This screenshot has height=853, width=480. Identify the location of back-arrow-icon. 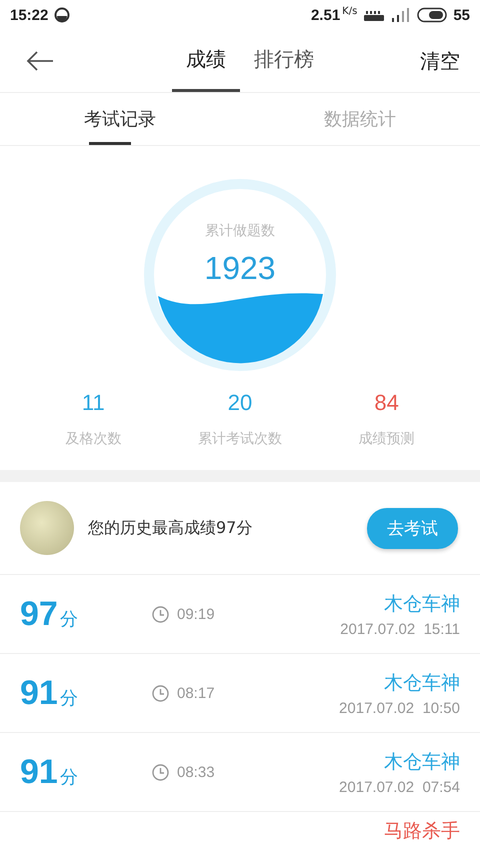
(40, 61).